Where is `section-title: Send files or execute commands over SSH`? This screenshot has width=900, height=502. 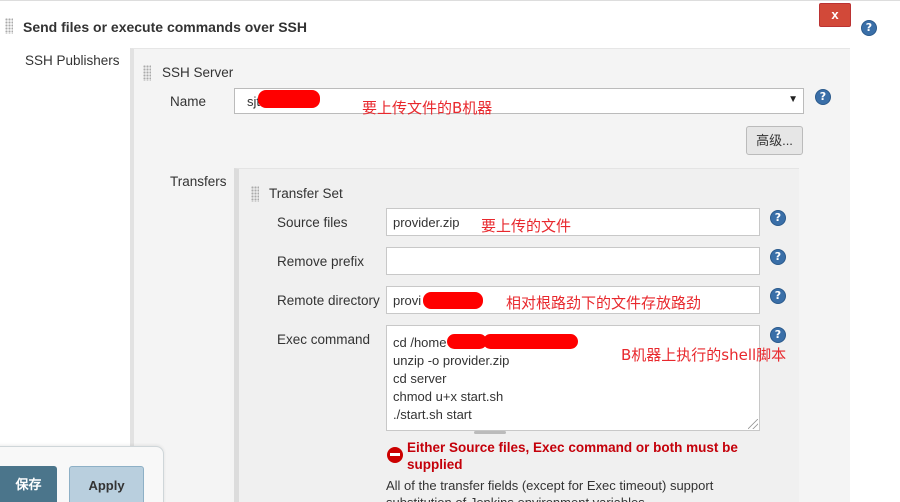
section-title: Send files or execute commands over SSH is located at coordinates (165, 27).